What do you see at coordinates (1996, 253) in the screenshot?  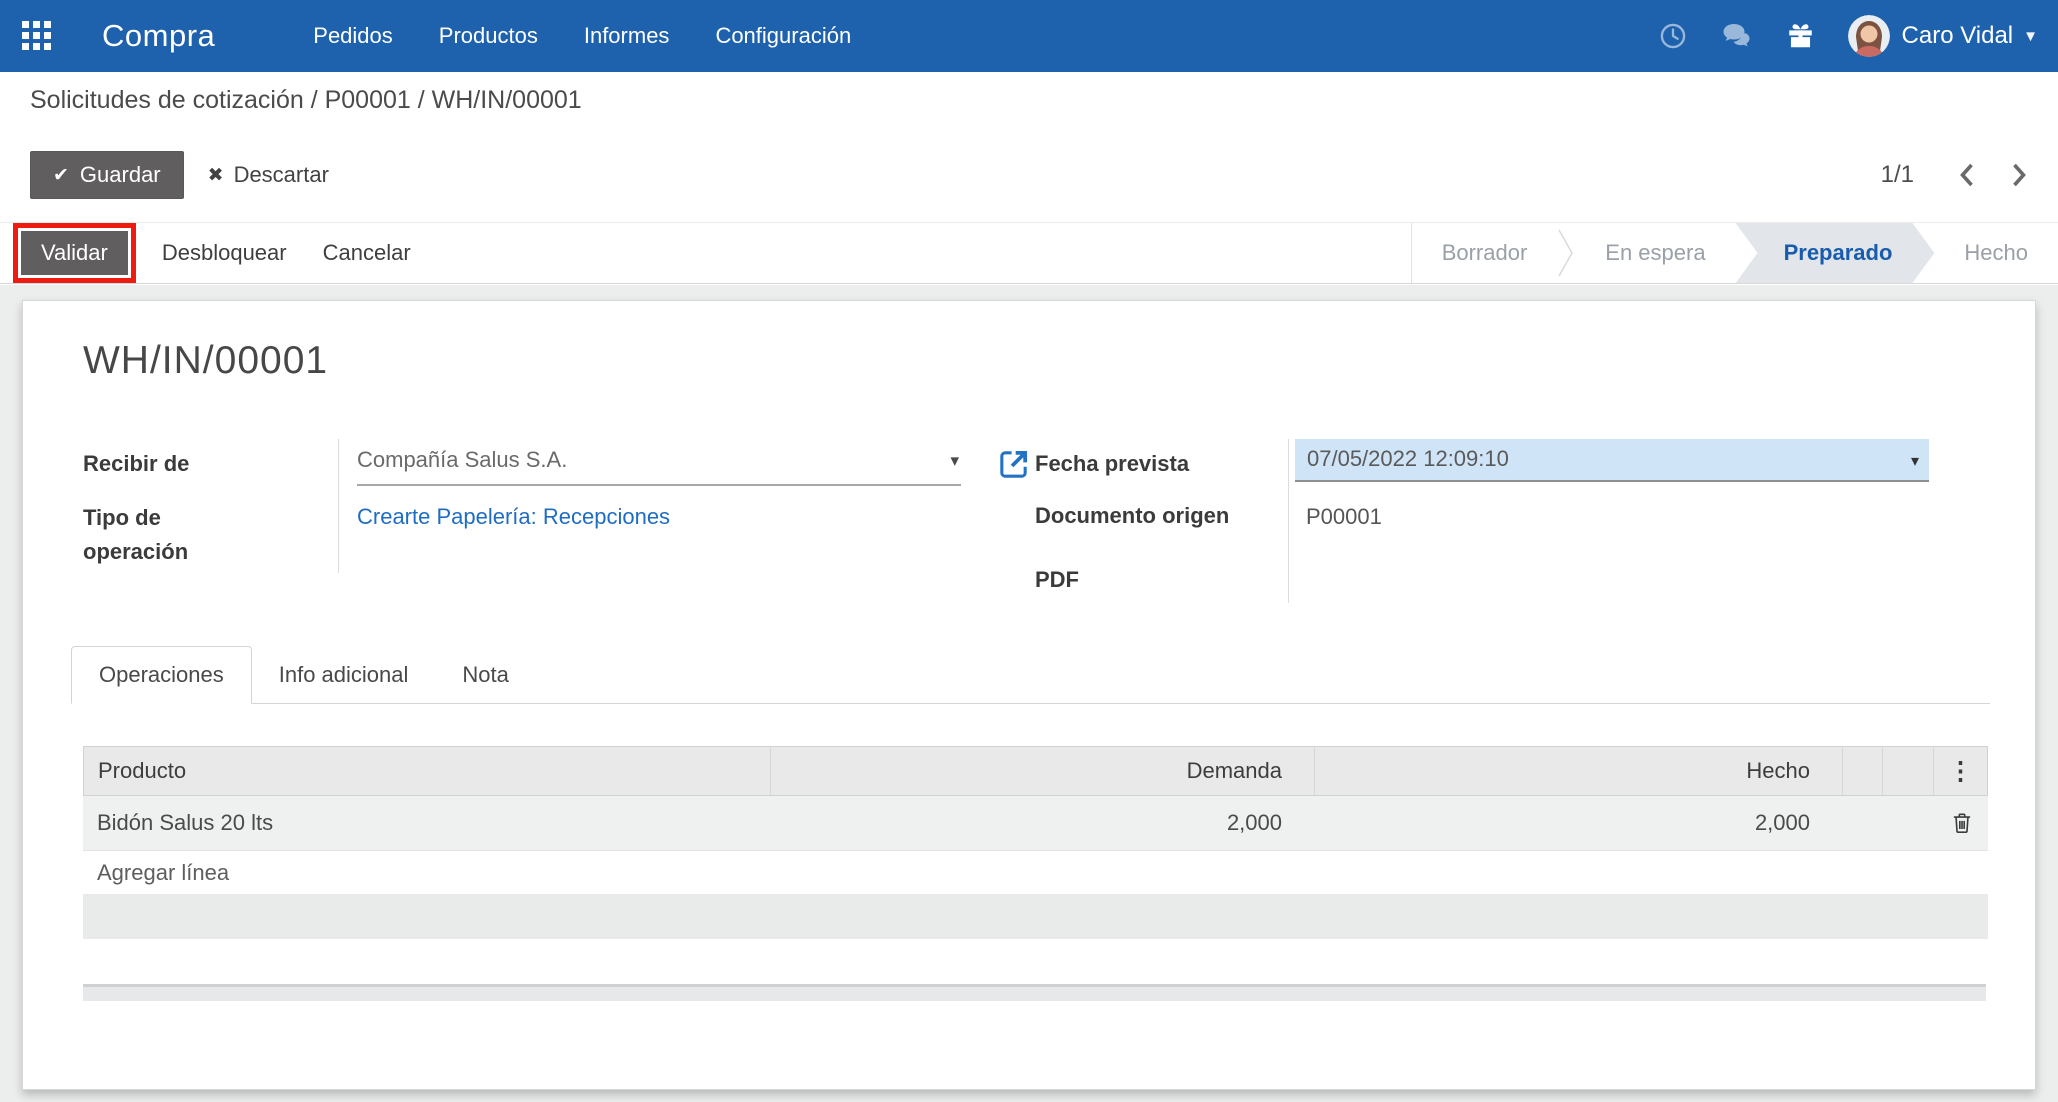 I see `step-hecho: Hecho` at bounding box center [1996, 253].